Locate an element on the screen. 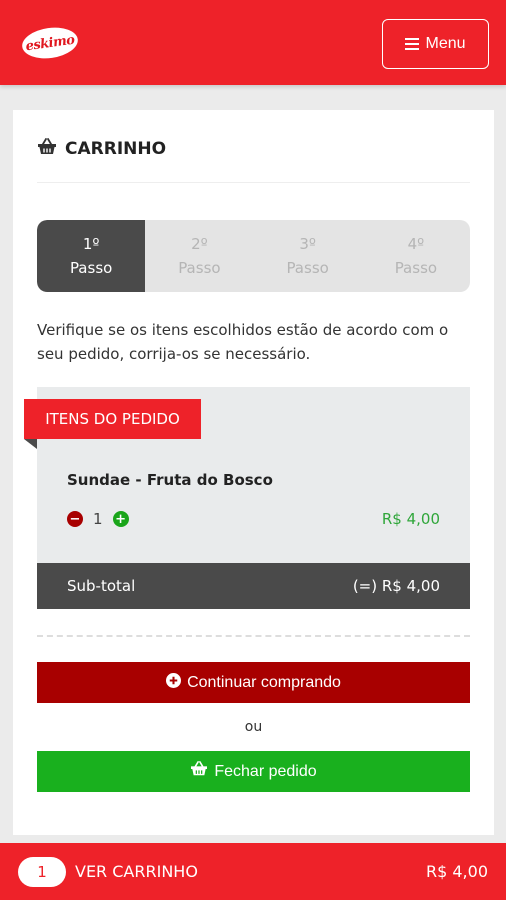 The image size is (506, 900). order-items-ribbon: ITENS DO PEDIDO is located at coordinates (112, 419).